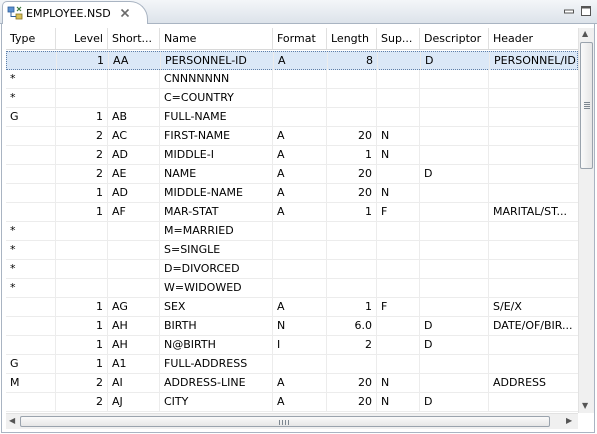  I want to click on cell-sup: F, so click(398, 307).